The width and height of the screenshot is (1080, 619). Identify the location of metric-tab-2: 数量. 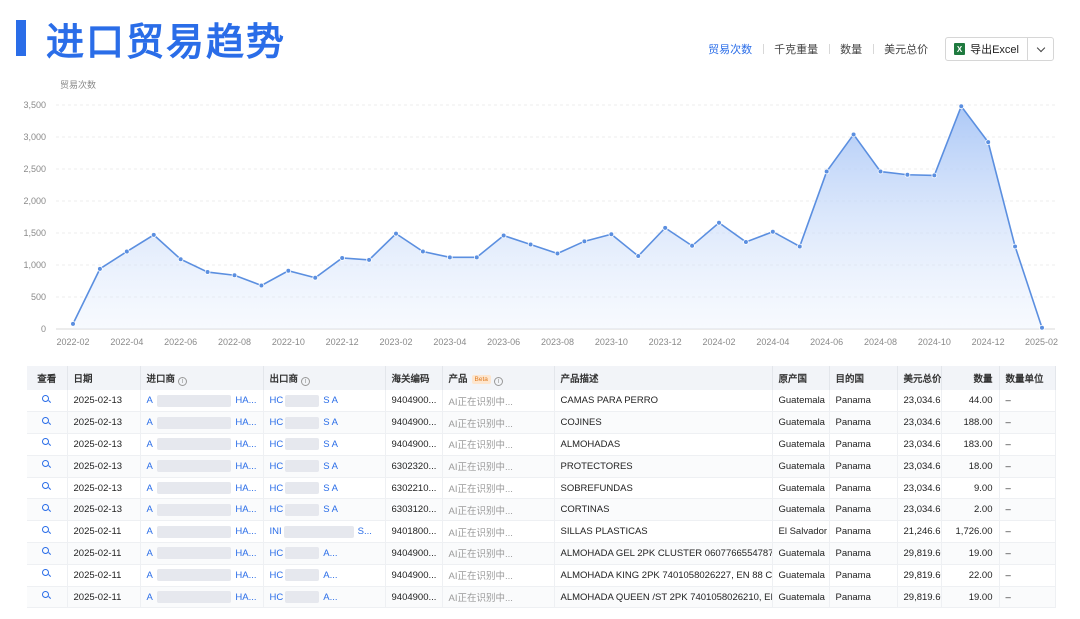
(851, 49).